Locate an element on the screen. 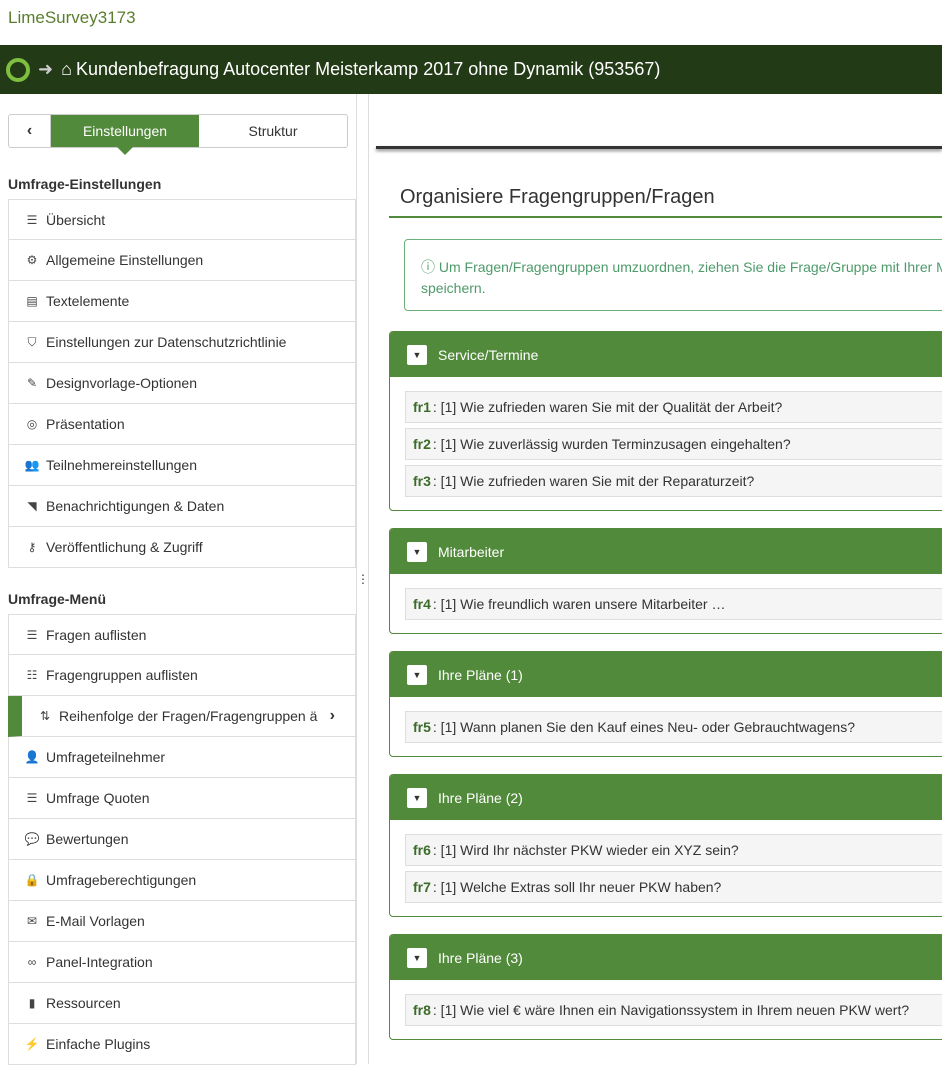  sidebar-item-label: Reihenfolge der Fragen/Fragengruppen ä is located at coordinates (188, 716).